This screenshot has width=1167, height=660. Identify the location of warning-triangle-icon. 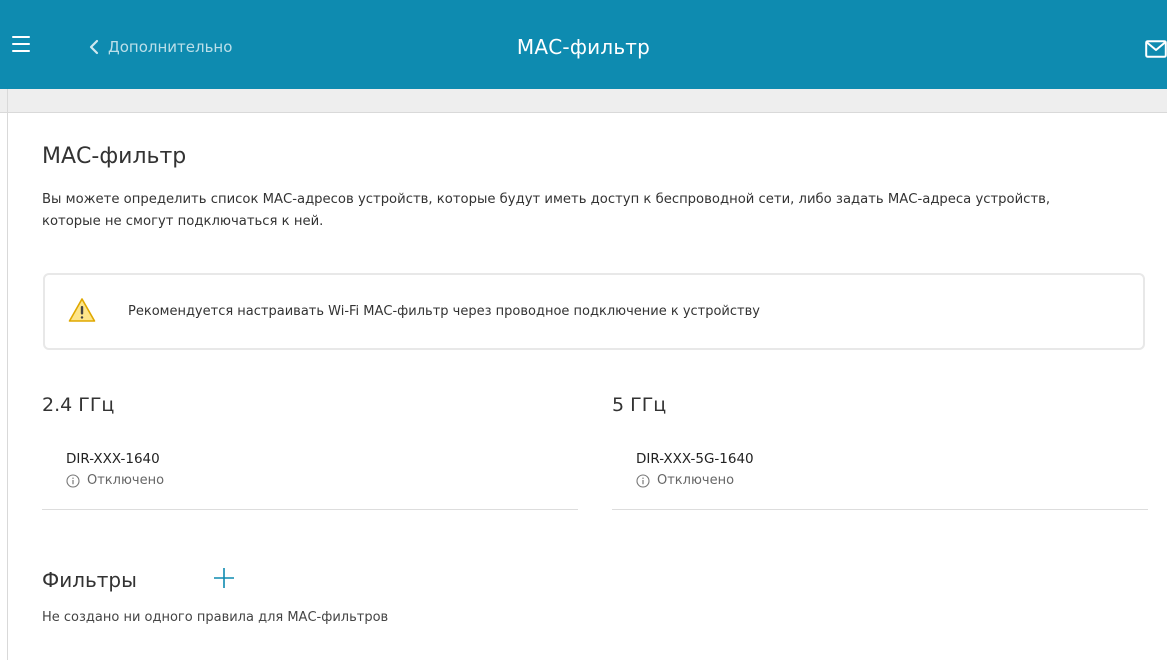
(82, 310).